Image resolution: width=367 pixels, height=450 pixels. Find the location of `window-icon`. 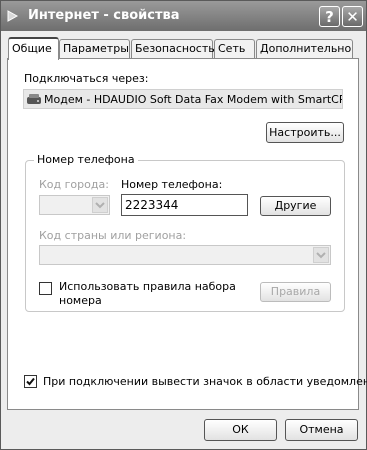

window-icon is located at coordinates (13, 16).